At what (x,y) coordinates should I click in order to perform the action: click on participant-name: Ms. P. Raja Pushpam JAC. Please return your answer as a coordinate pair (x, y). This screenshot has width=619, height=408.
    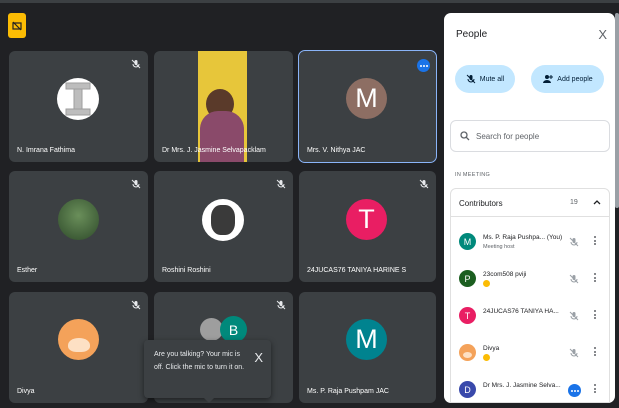
    Looking at the image, I should click on (348, 391).